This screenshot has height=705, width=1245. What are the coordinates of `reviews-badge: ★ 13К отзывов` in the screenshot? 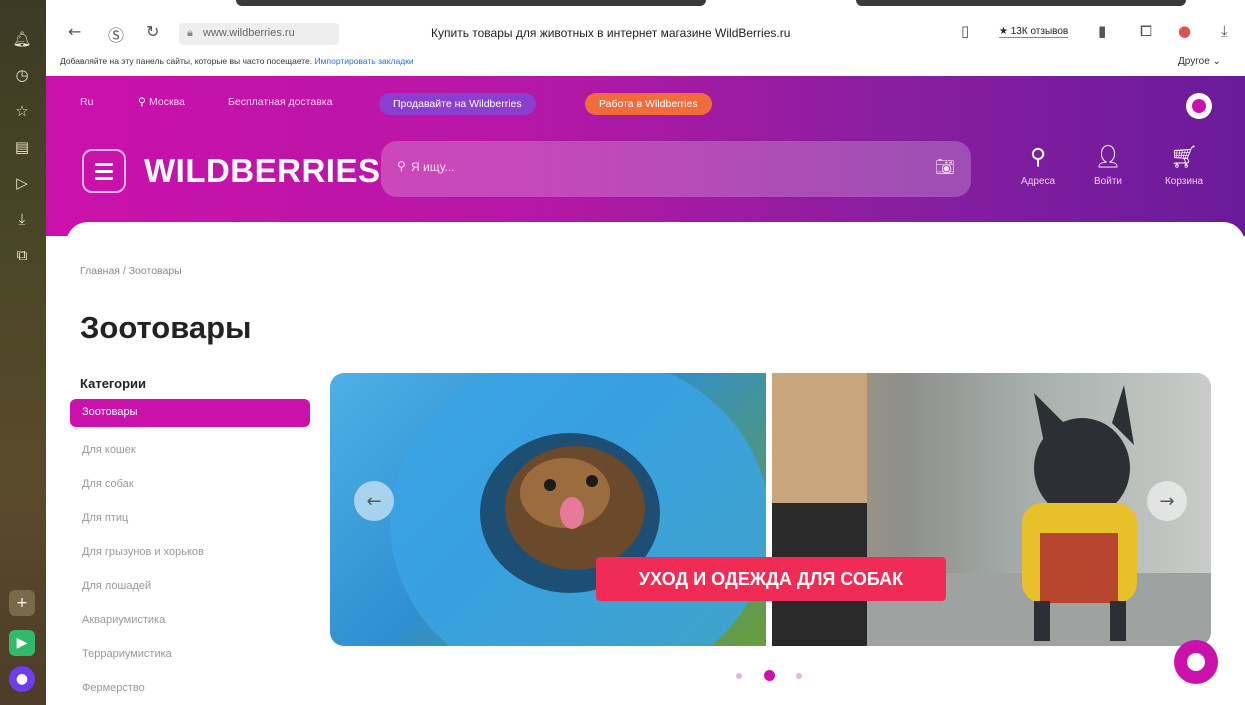 It's located at (1034, 32).